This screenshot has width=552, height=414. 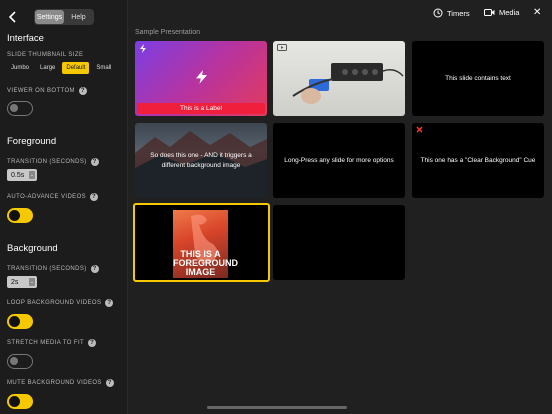 What do you see at coordinates (489, 12) in the screenshot?
I see `video-camera-icon` at bounding box center [489, 12].